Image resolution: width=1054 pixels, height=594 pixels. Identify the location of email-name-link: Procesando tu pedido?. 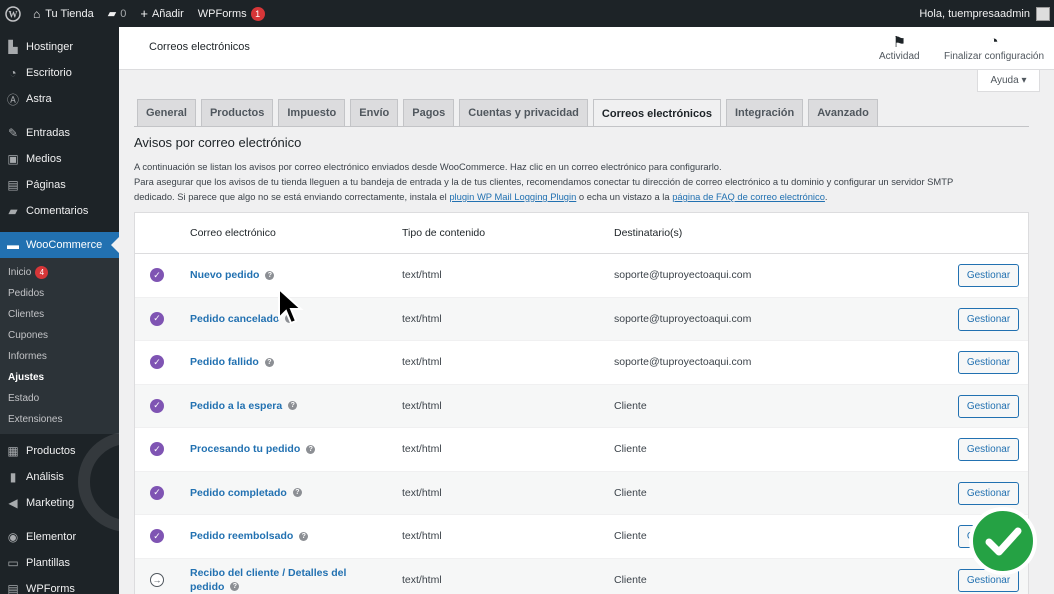
(253, 449).